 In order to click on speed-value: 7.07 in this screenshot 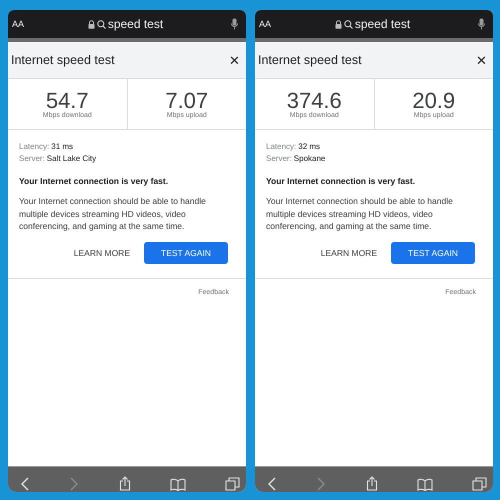, I will do `click(186, 101)`.